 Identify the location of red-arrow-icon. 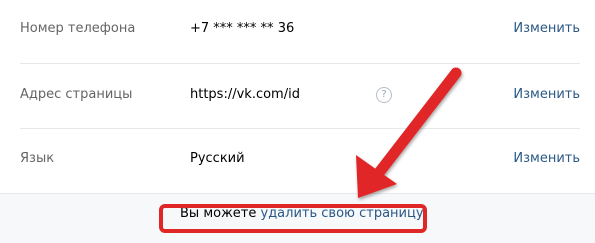
(409, 132).